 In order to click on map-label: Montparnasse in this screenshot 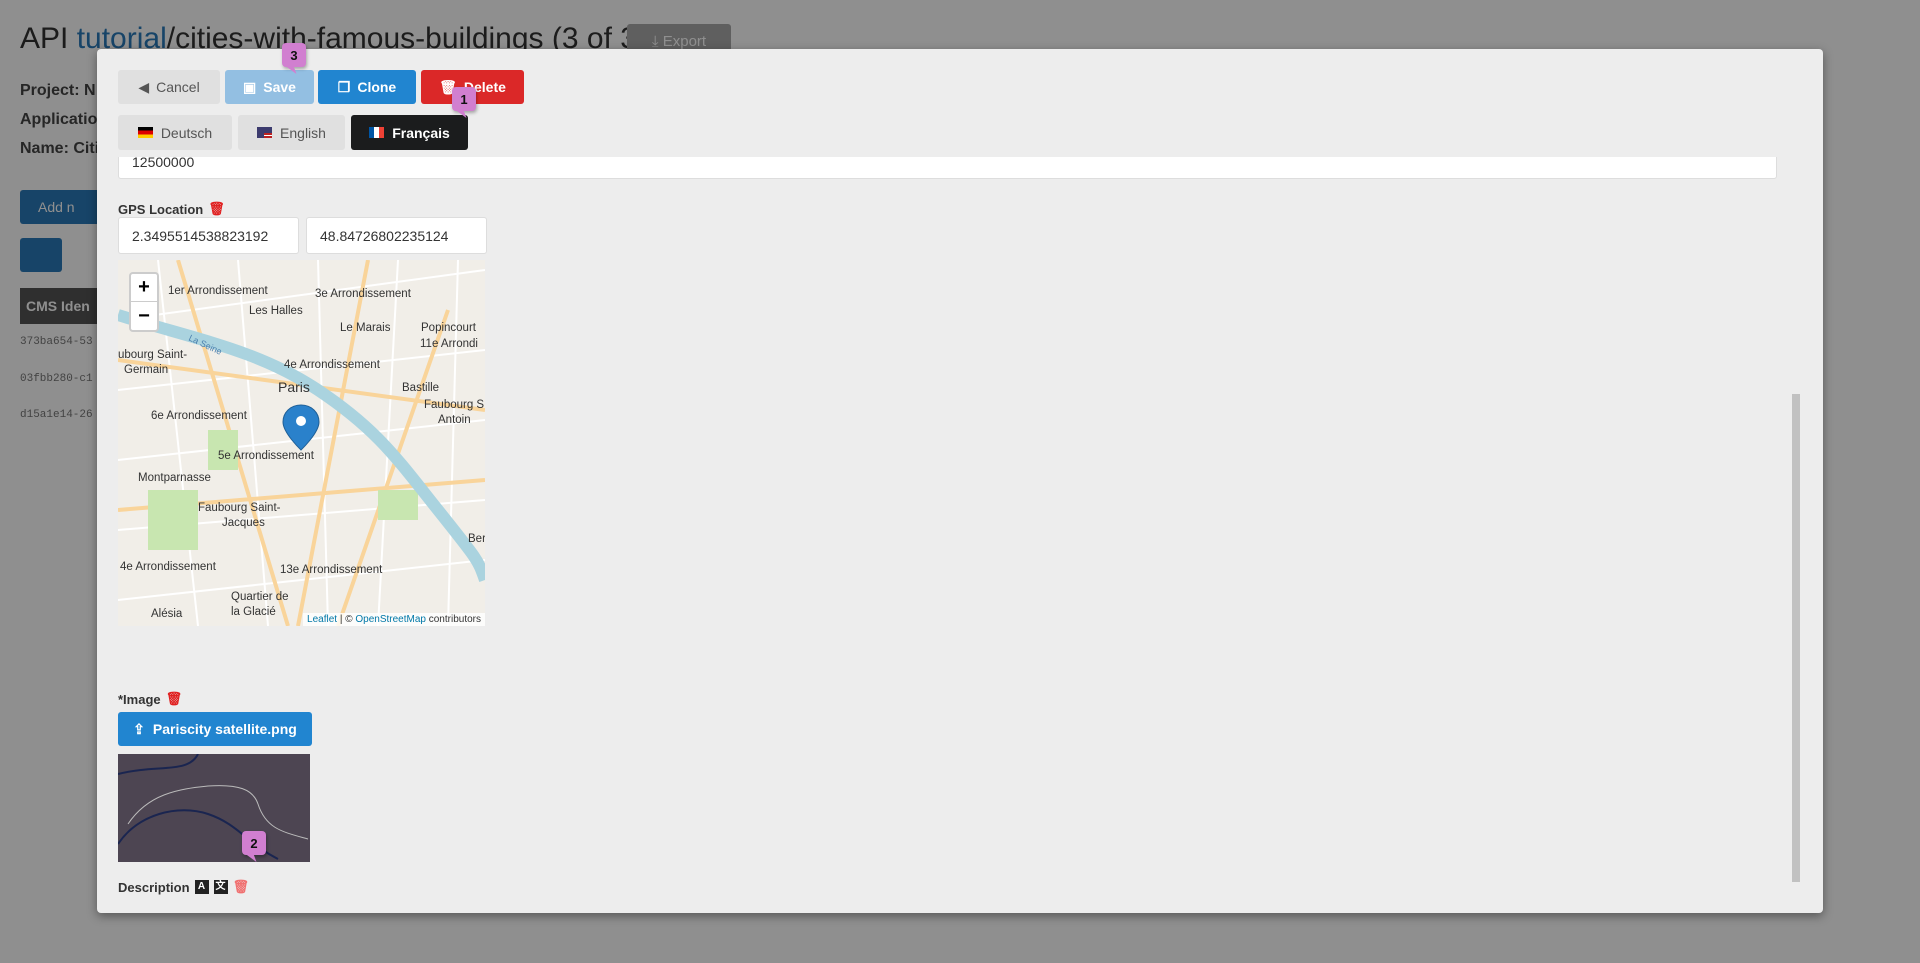, I will do `click(174, 478)`.